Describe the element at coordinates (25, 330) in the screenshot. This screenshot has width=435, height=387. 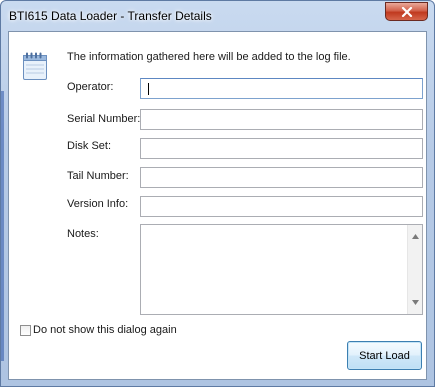
I see `dont-show-again-checkbox` at that location.